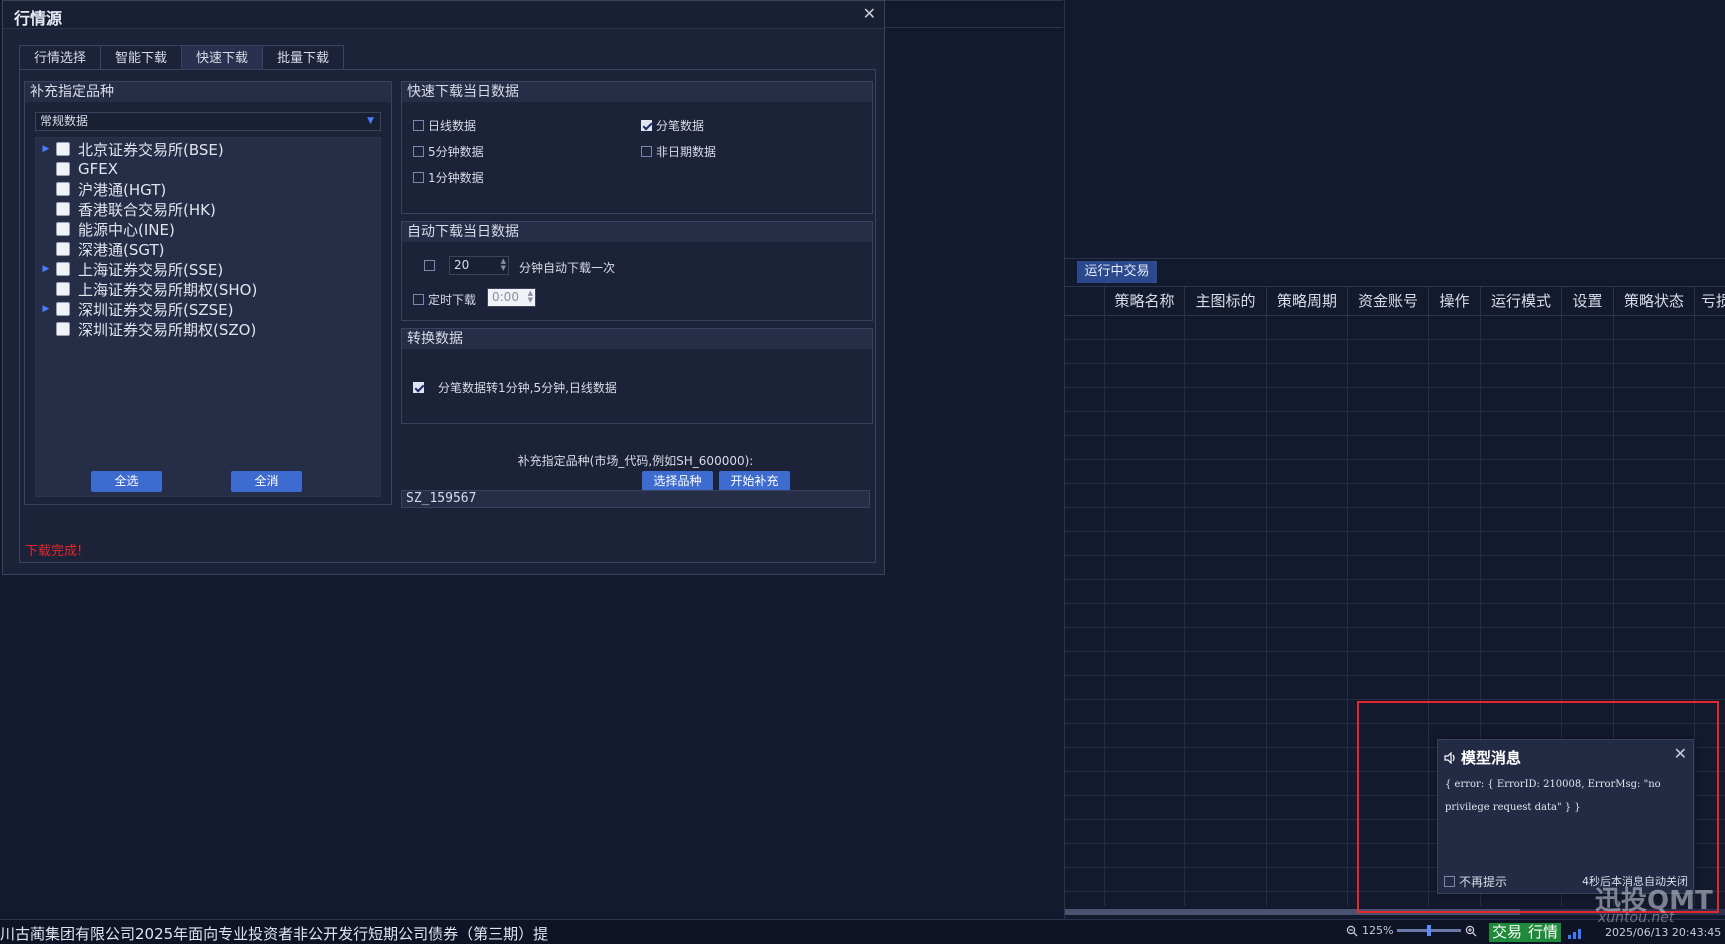 This screenshot has height=944, width=1725. Describe the element at coordinates (141, 57) in the screenshot. I see `tab-smart-download: 智能下载` at that location.